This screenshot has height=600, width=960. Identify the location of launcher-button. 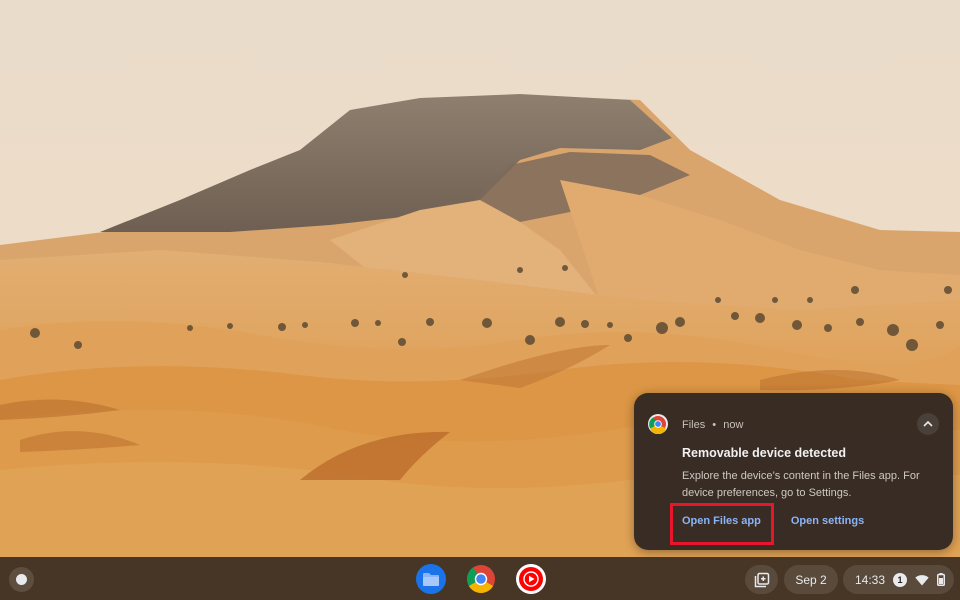
(21, 579).